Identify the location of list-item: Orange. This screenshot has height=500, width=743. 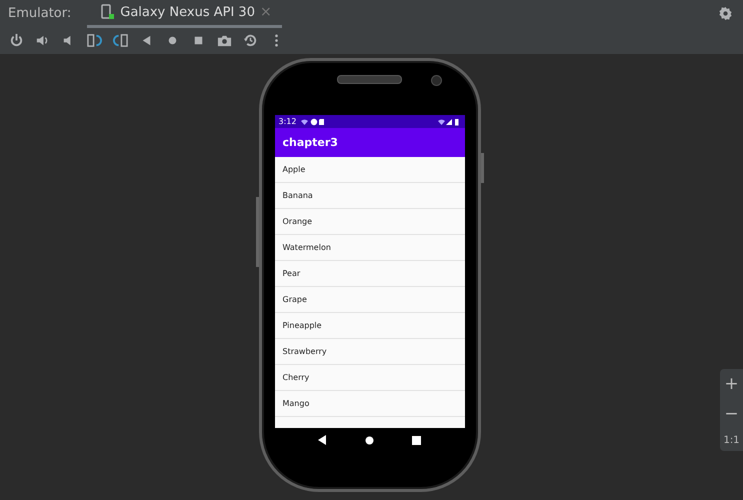
(369, 222).